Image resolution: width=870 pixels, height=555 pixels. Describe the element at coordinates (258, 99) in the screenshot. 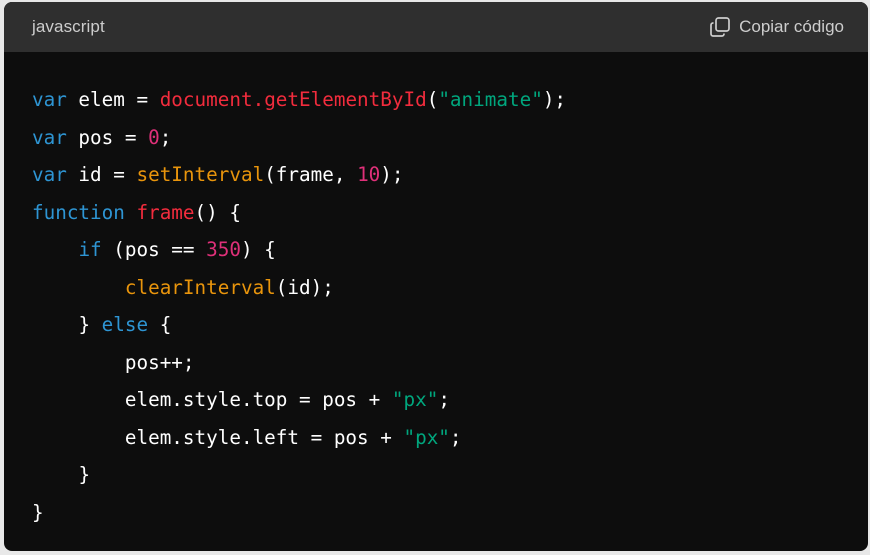

I see `code-token: .` at that location.